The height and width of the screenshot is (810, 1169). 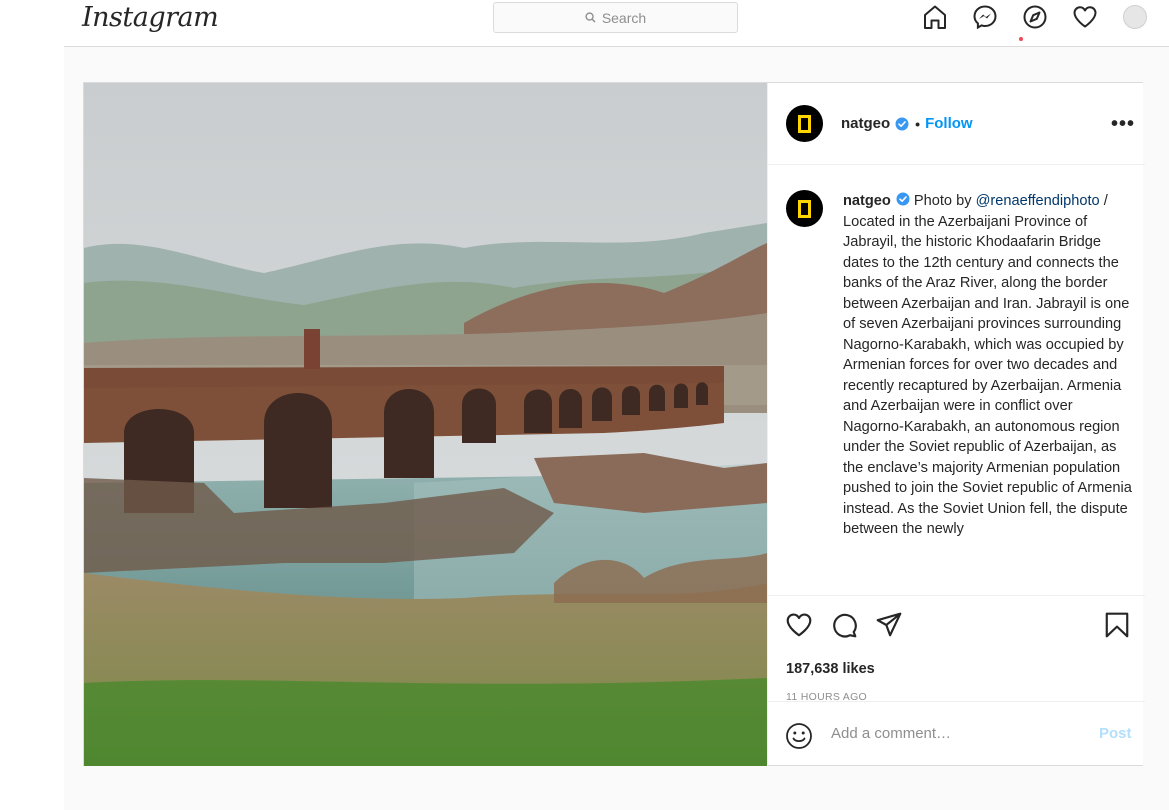 I want to click on follow-button: Follow, so click(x=949, y=123).